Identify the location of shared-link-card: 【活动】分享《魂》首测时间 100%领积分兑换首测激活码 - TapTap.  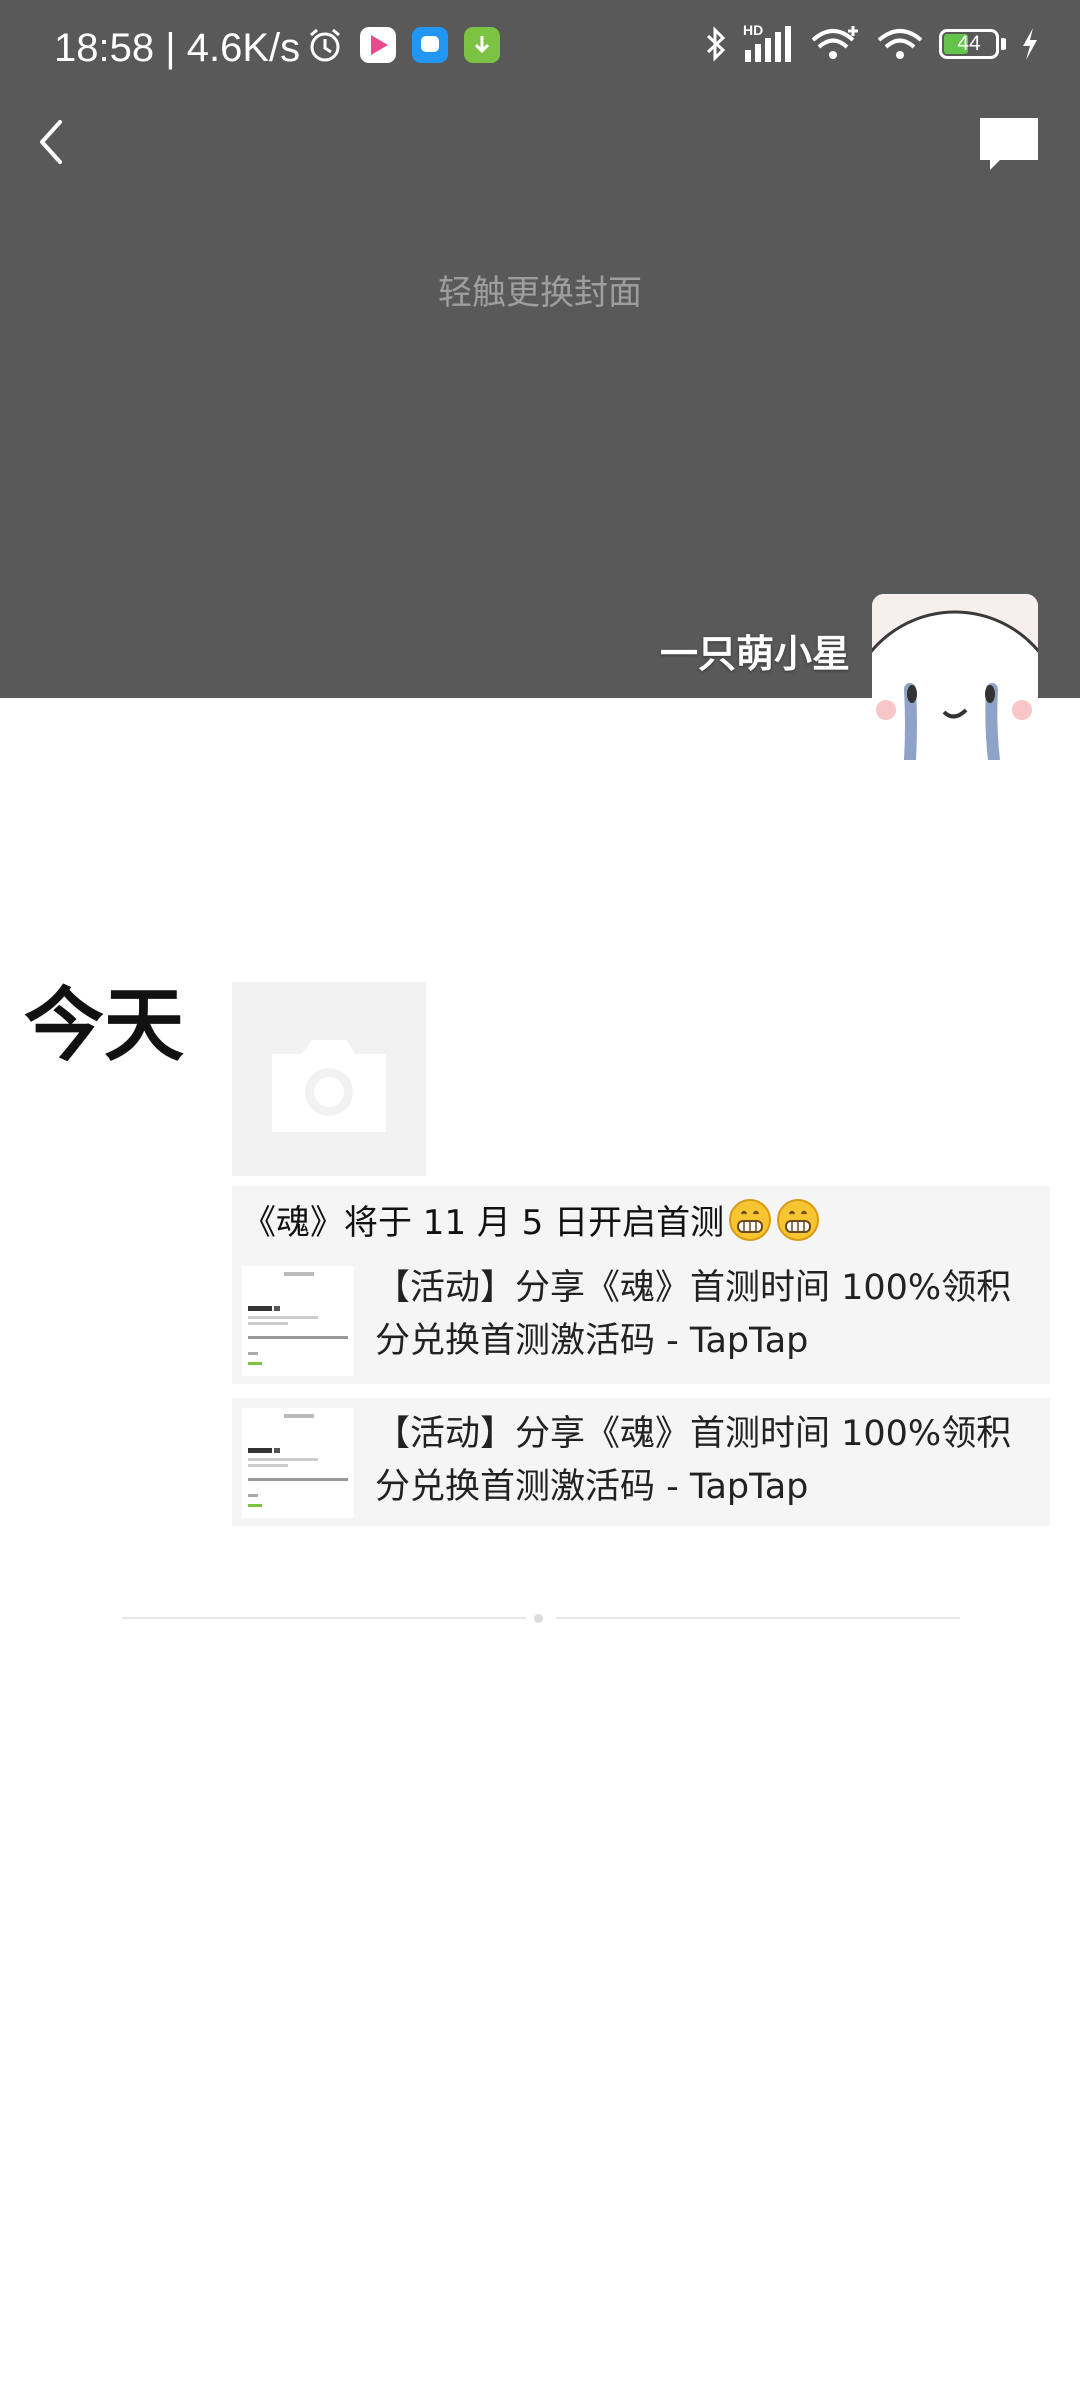
(641, 1462).